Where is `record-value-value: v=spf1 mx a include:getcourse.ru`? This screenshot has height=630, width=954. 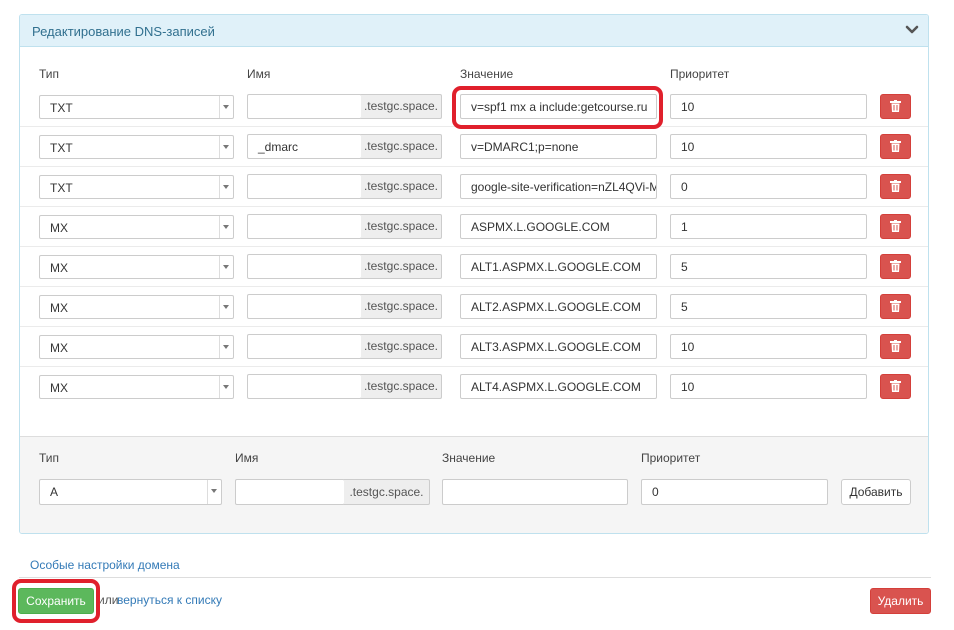 record-value-value: v=spf1 mx a include:getcourse.ru is located at coordinates (559, 107).